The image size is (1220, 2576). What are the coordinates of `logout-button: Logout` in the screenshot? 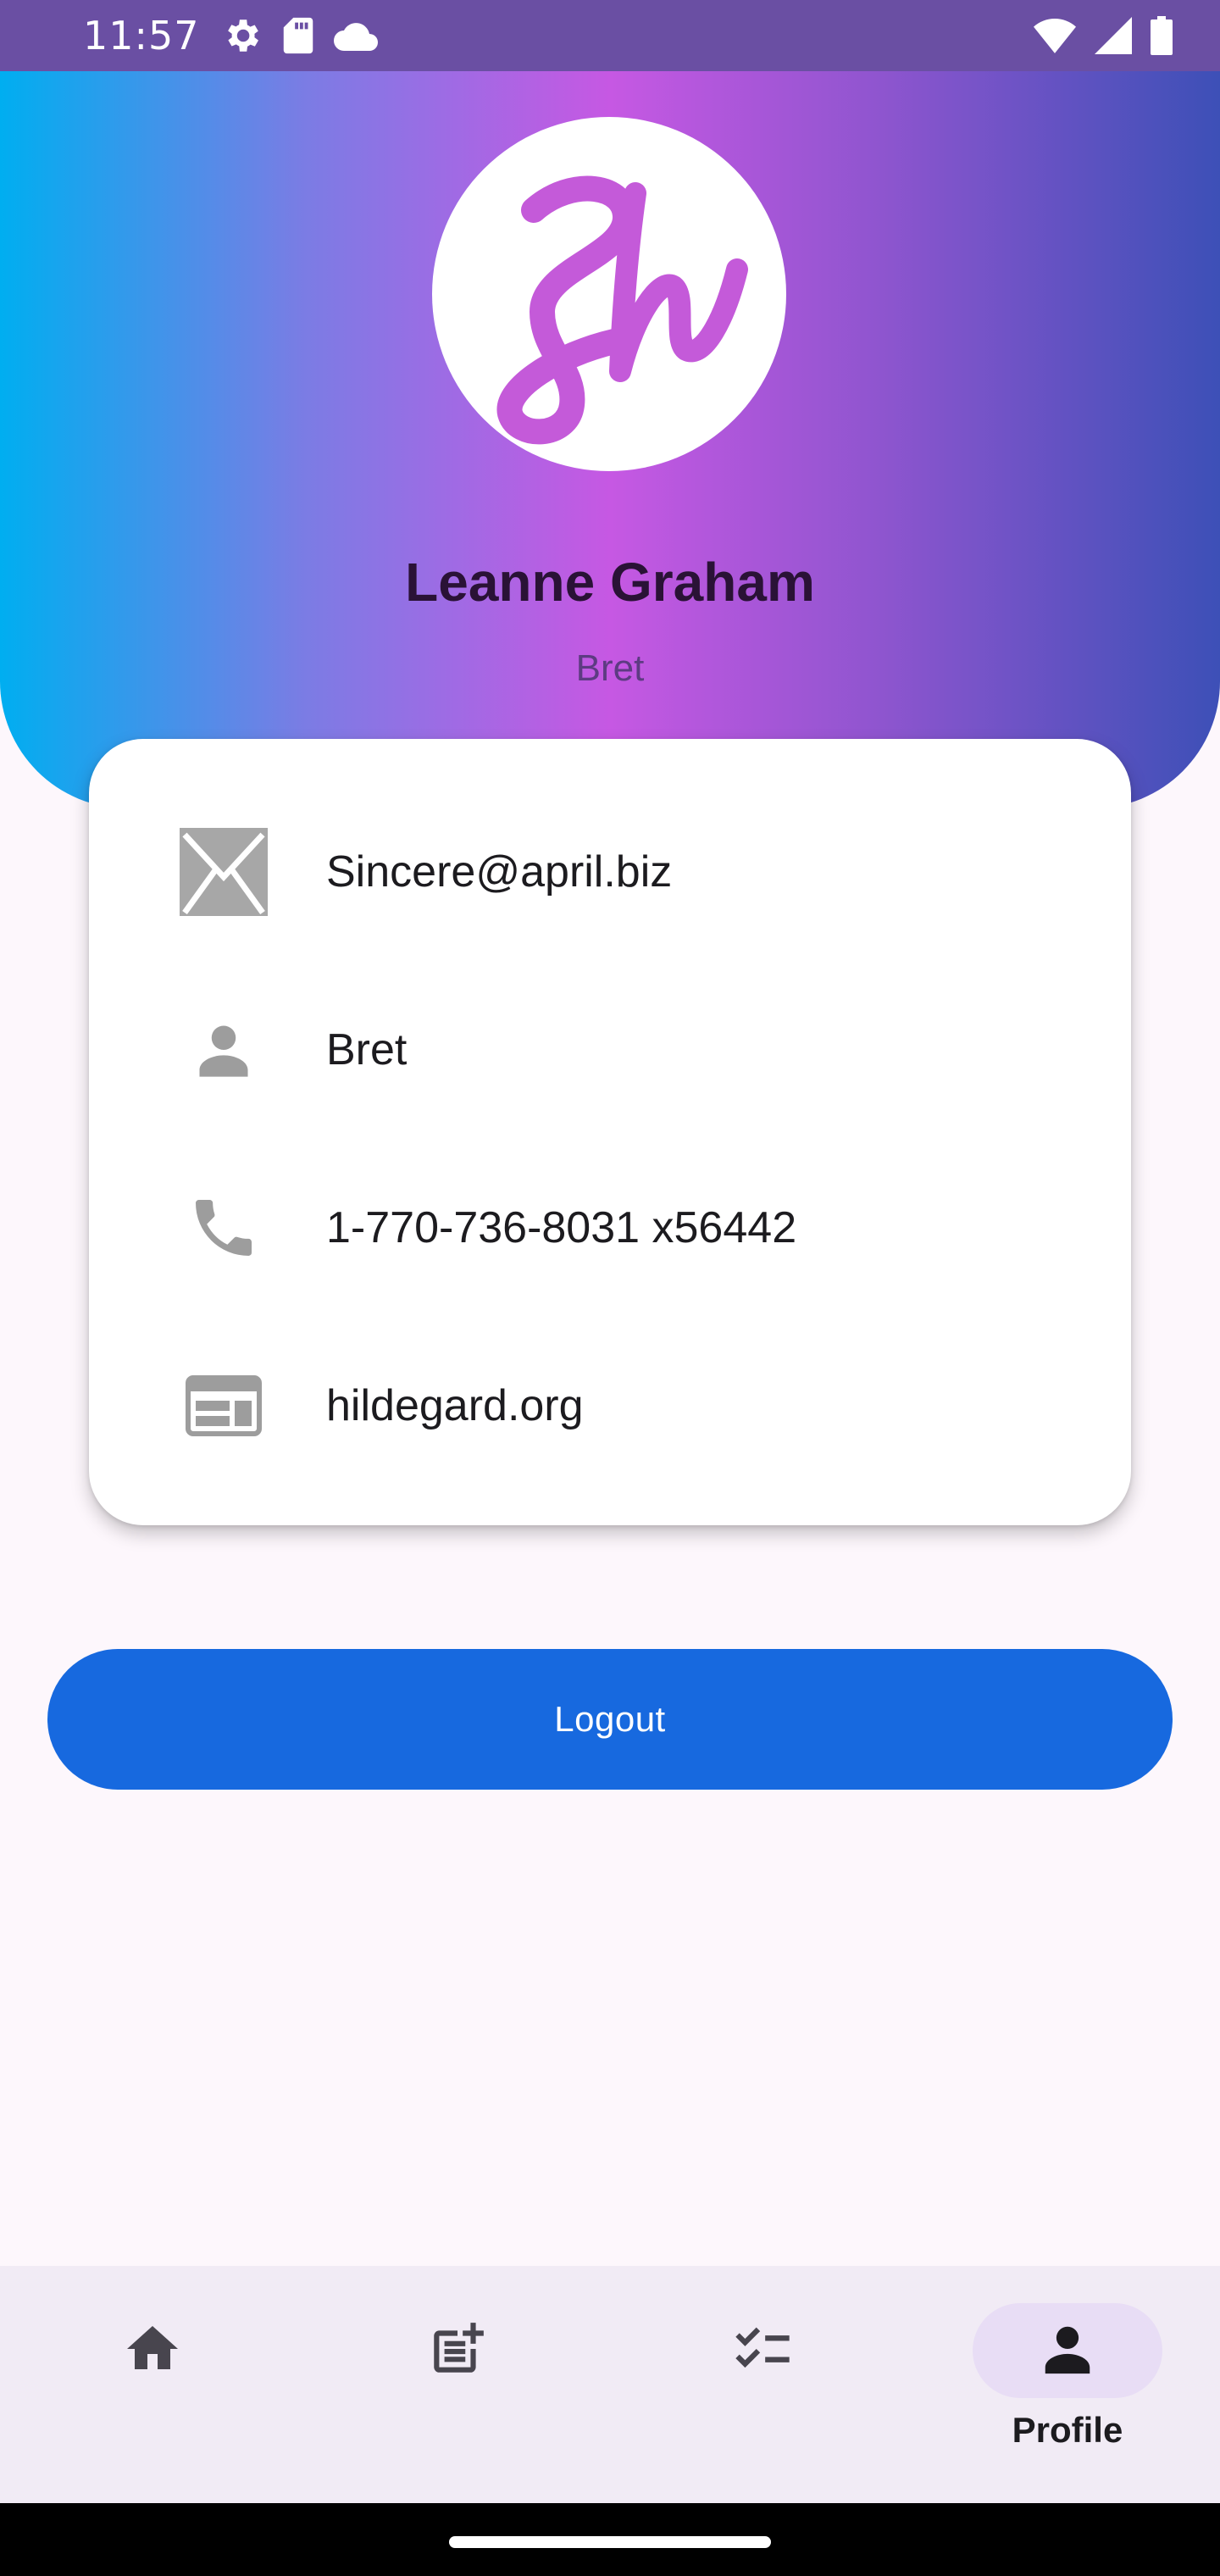 It's located at (610, 1719).